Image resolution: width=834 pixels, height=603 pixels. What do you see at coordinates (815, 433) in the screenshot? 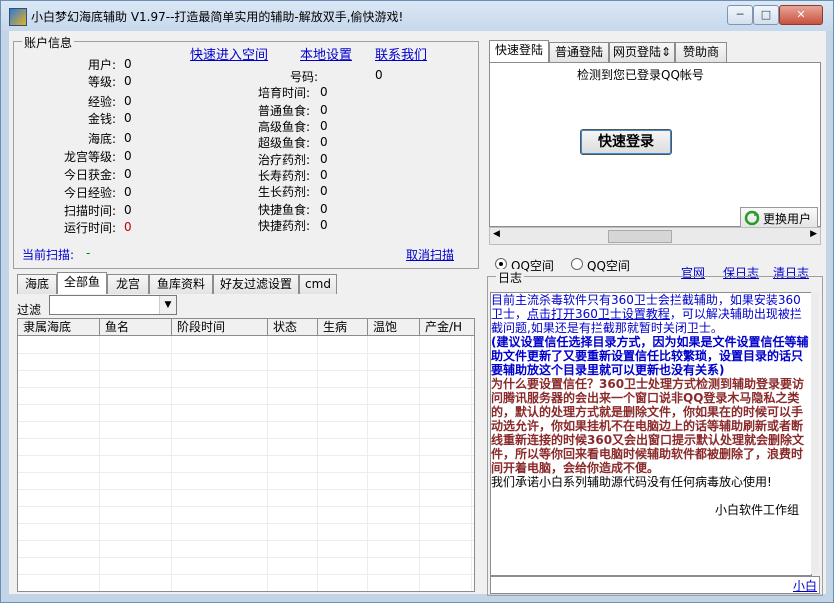
I see `log-vertical-scrollbar` at bounding box center [815, 433].